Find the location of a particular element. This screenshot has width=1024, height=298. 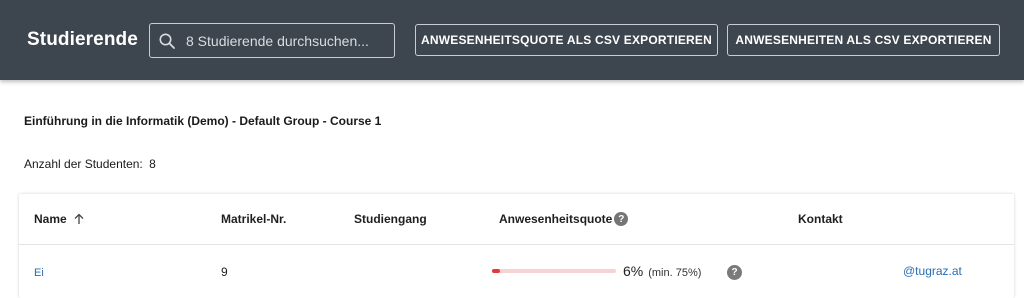

column-header-attendance-quota: Anwesenheitsquote ? is located at coordinates (564, 219).